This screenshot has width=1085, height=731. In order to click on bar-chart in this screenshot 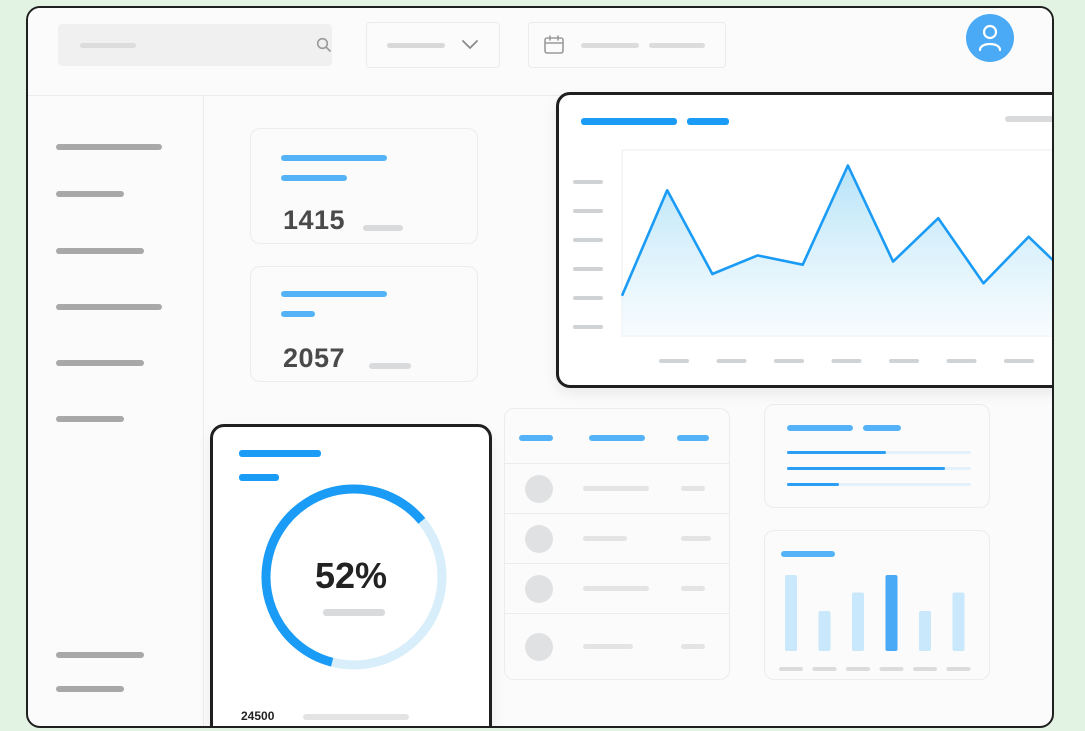, I will do `click(875, 622)`.